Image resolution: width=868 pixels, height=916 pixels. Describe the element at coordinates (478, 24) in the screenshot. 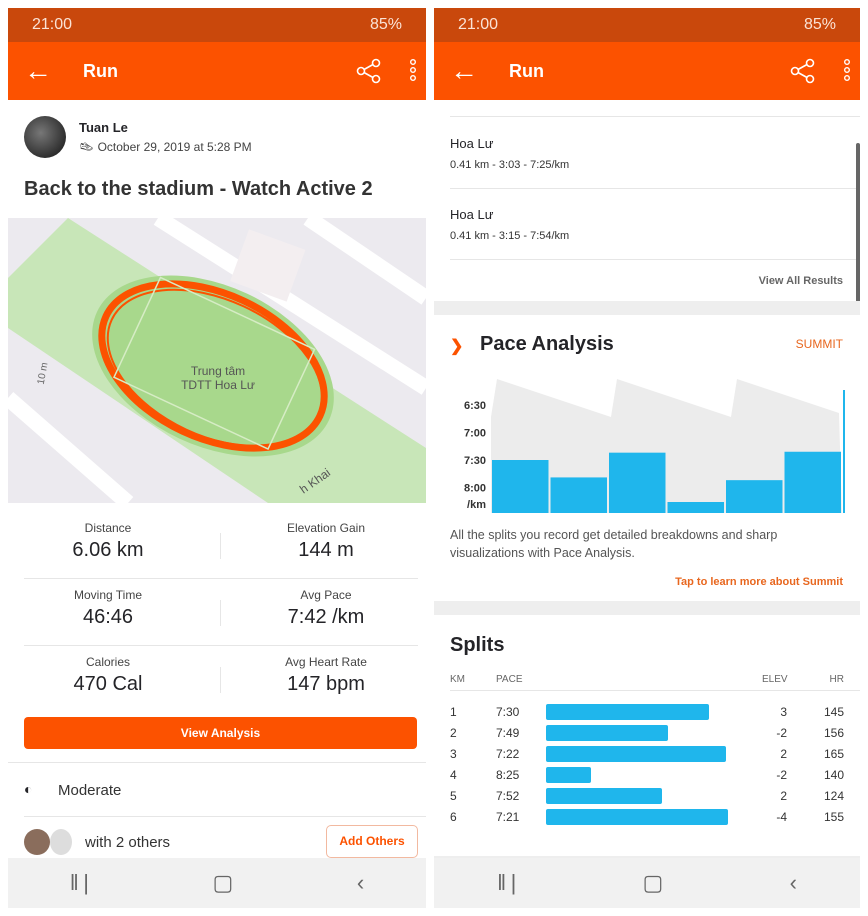

I see `status-time: 21:00` at that location.